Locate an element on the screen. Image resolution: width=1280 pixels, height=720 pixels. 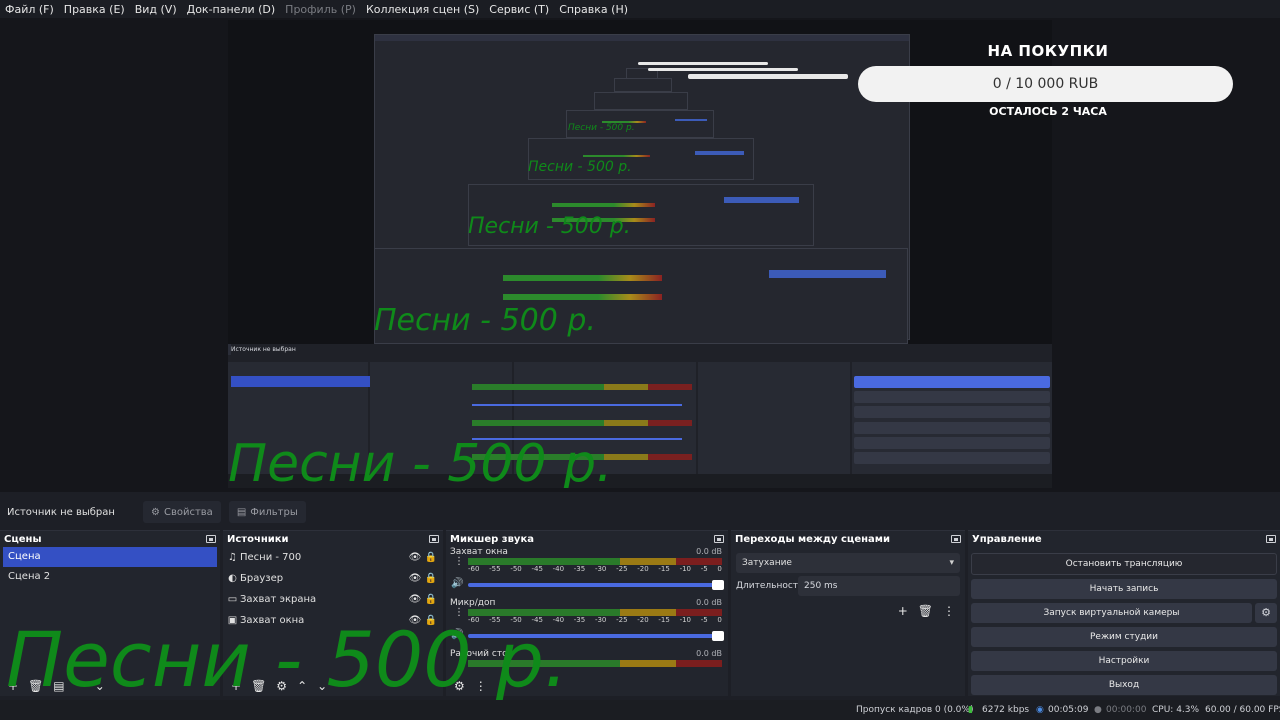
transition-select: Затухание is located at coordinates (848, 563).